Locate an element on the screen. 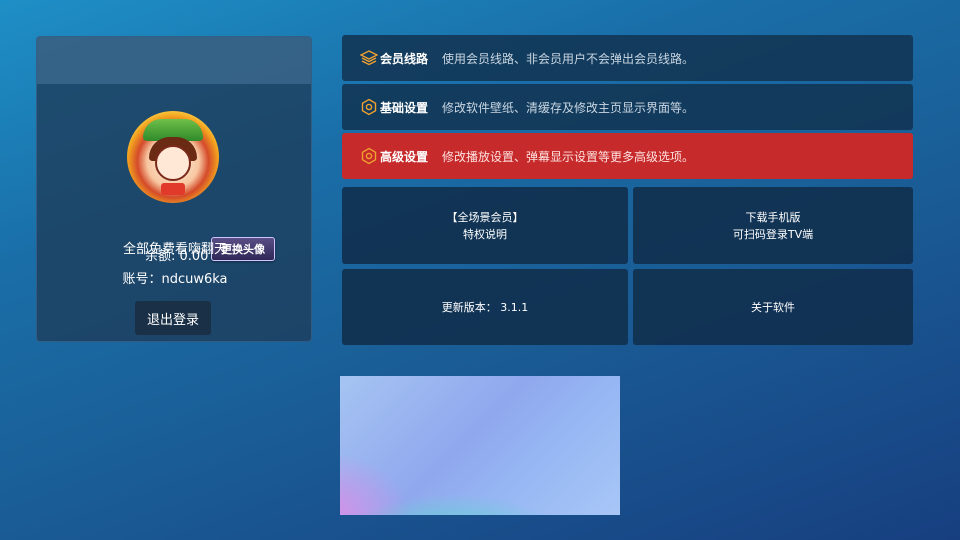 The width and height of the screenshot is (960, 540). menu-title-vip-lines: 会员线路 is located at coordinates (404, 58).